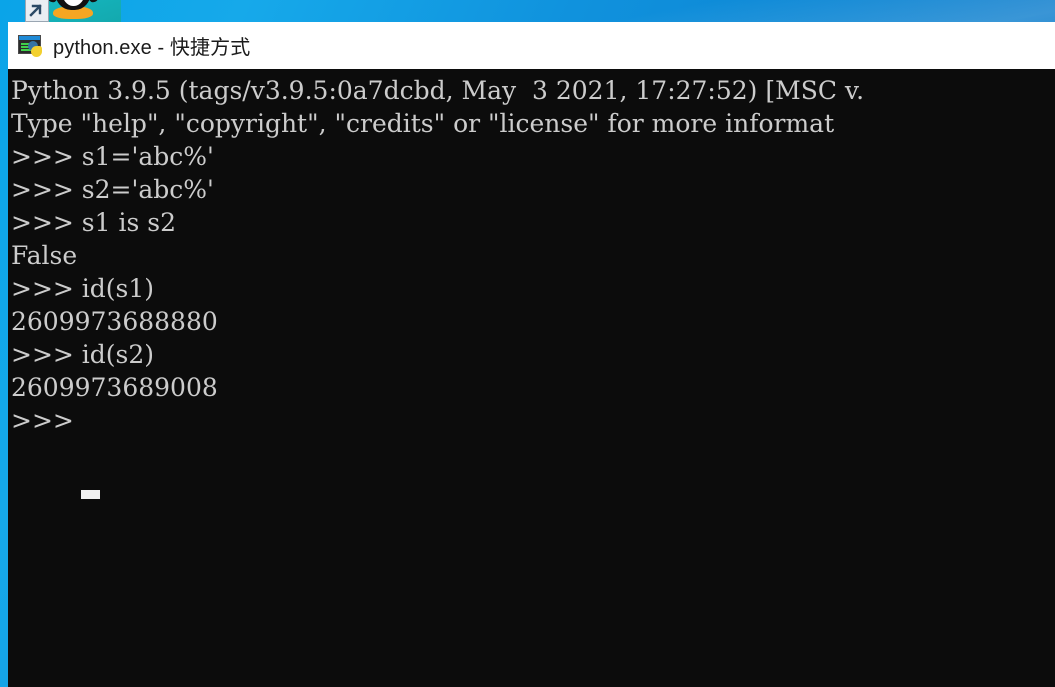  I want to click on console-line: >>> id(s1), so click(83, 288).